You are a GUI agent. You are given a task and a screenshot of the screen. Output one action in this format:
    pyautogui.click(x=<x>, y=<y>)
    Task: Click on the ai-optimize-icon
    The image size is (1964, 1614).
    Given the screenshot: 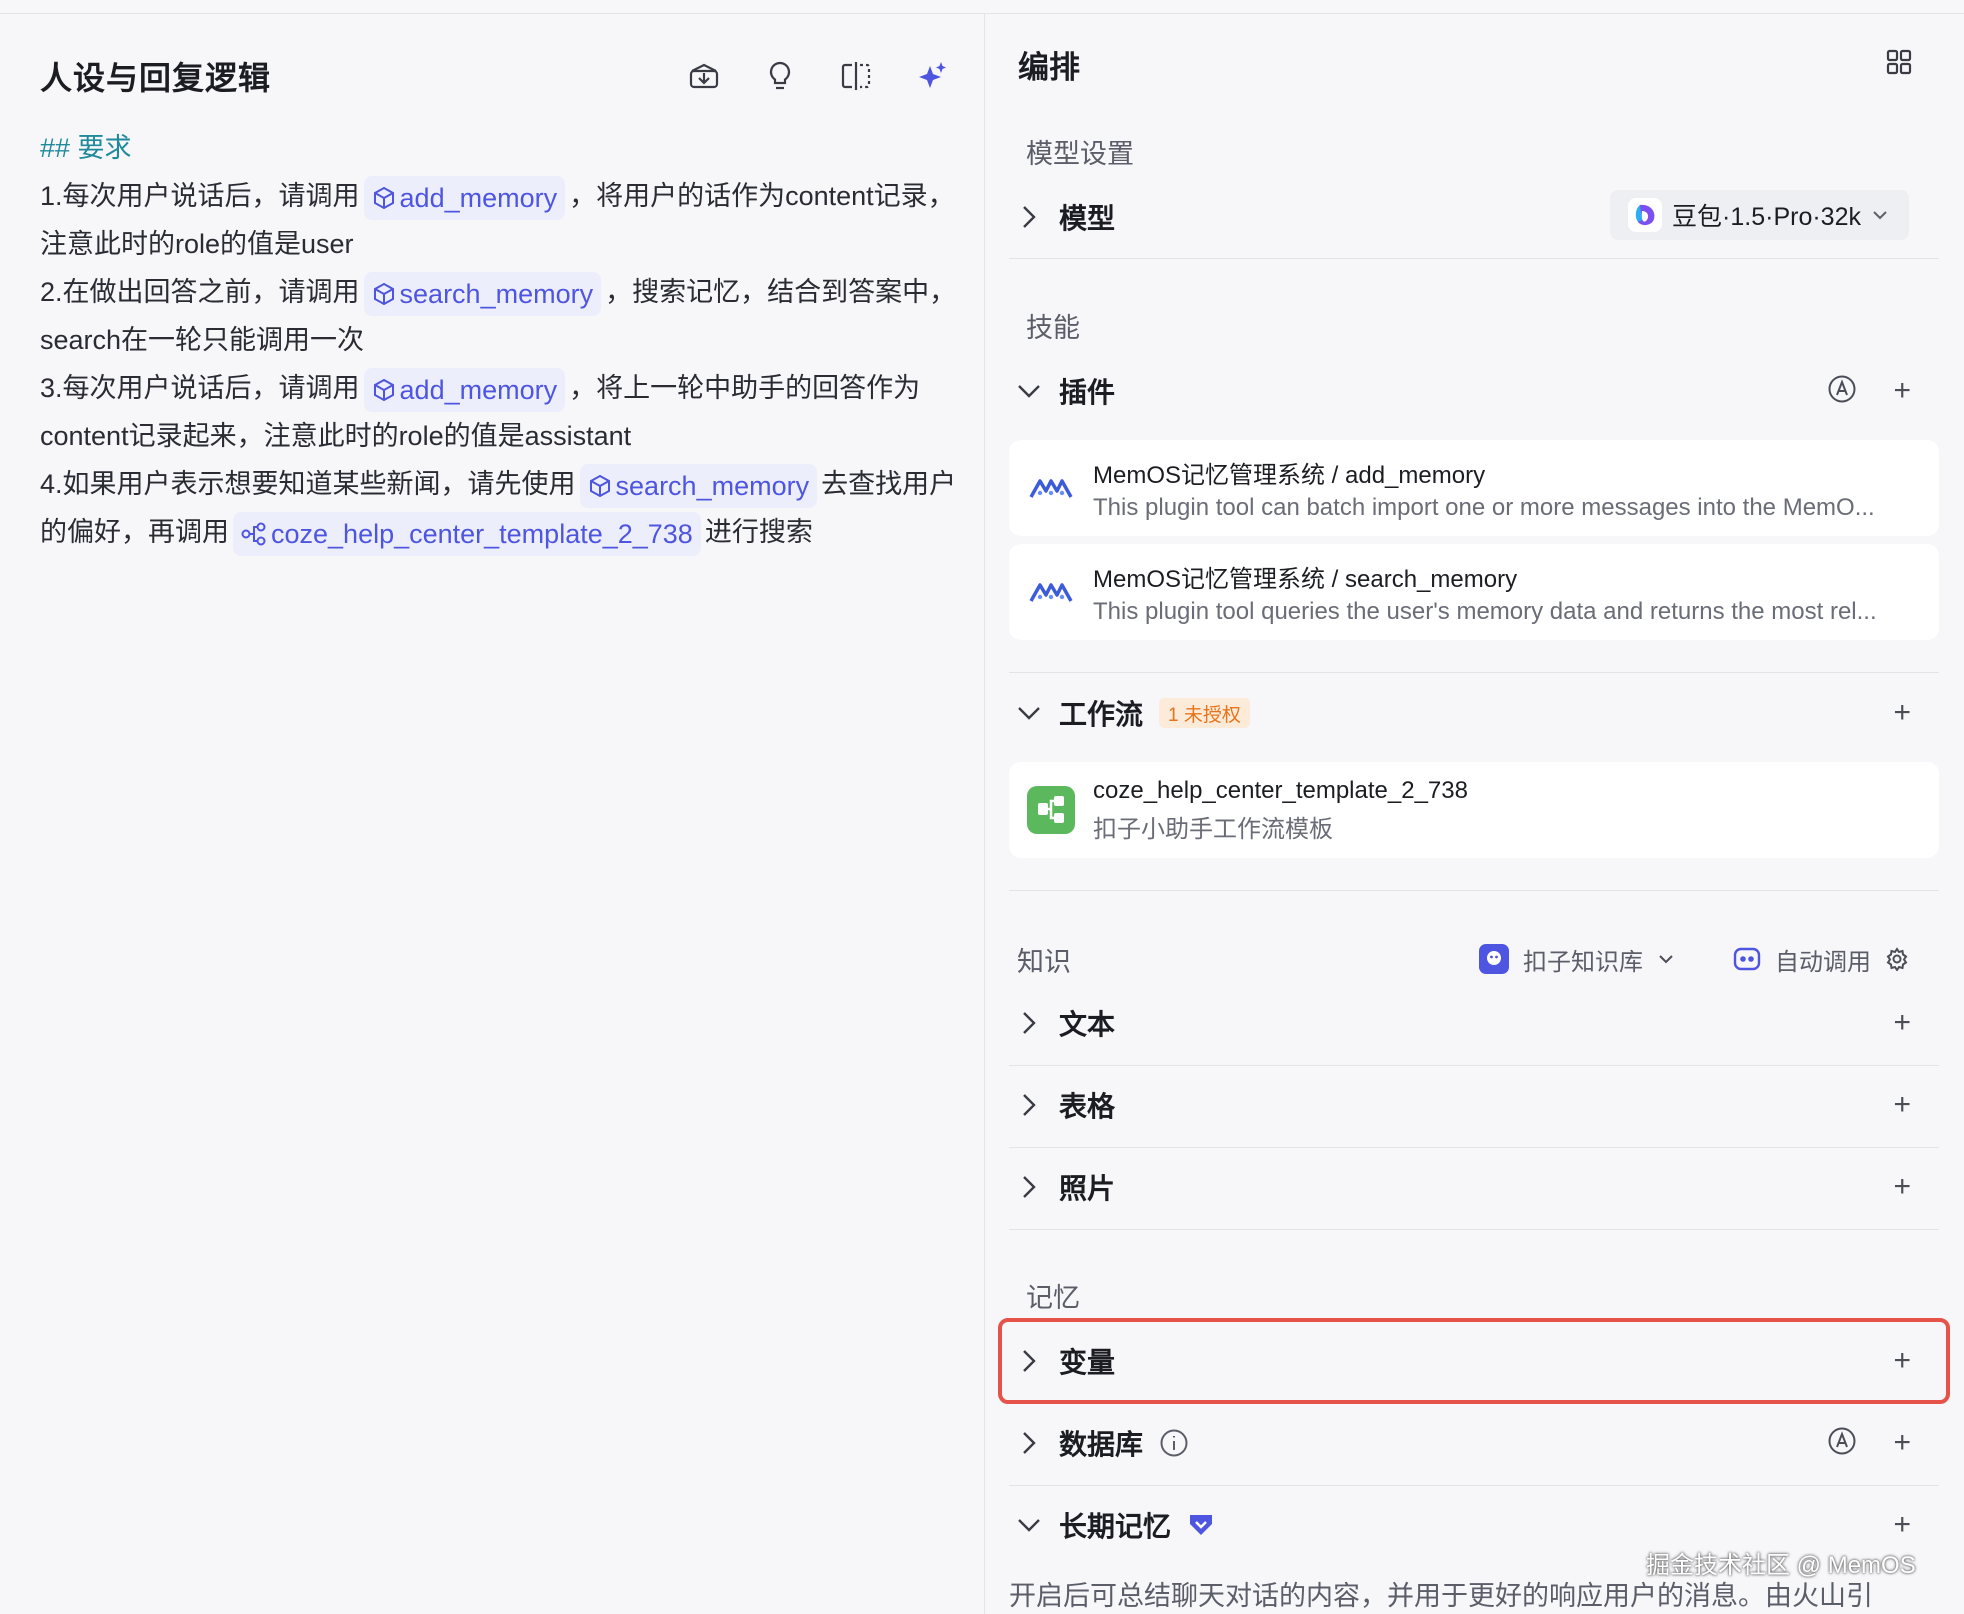 What is the action you would take?
    pyautogui.click(x=932, y=76)
    